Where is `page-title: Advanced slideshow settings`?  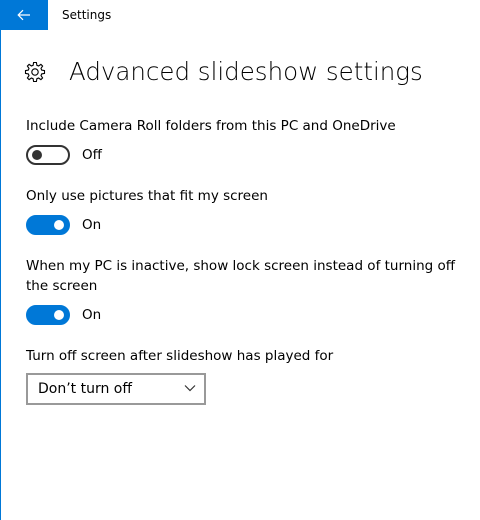
page-title: Advanced slideshow settings is located at coordinates (246, 71).